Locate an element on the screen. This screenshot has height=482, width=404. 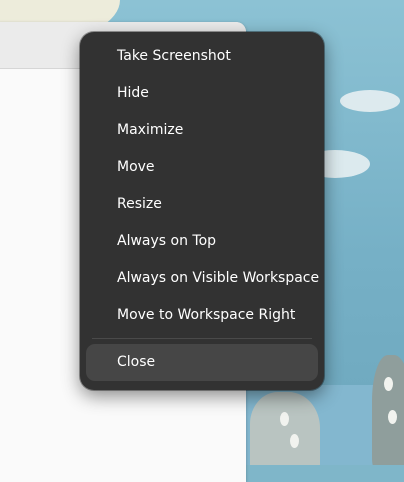
menu-item-close: Close is located at coordinates (202, 362).